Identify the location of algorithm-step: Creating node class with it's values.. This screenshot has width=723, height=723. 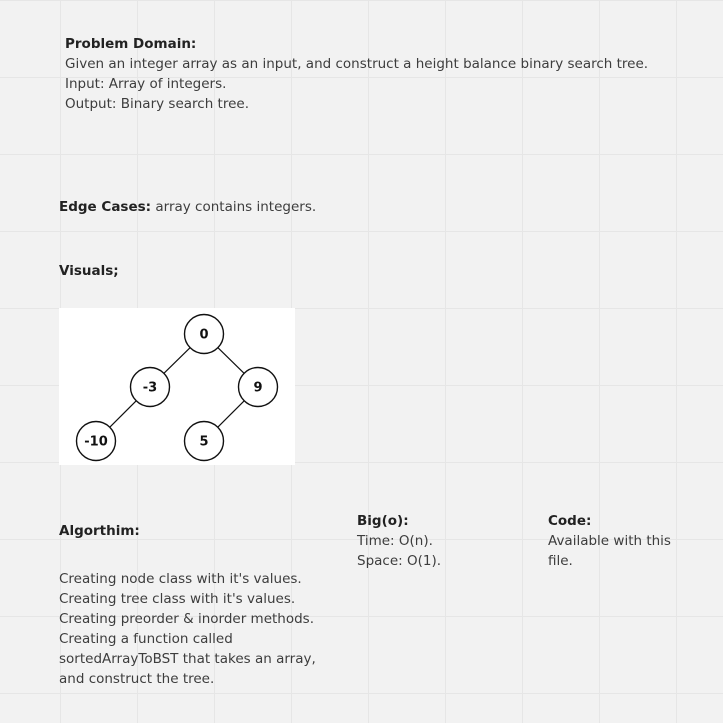
(180, 579).